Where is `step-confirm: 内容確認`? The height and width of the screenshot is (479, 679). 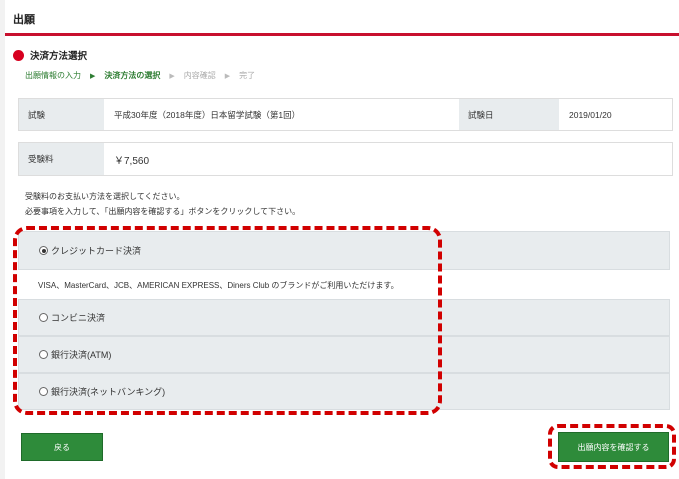 step-confirm: 内容確認 is located at coordinates (199, 75).